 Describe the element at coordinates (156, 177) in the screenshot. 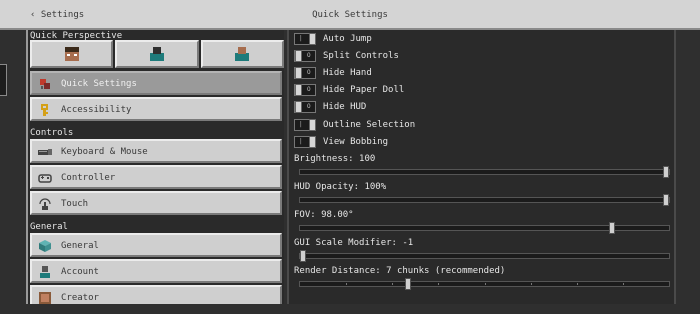

I see `sidebar-item-controller: Controller` at that location.